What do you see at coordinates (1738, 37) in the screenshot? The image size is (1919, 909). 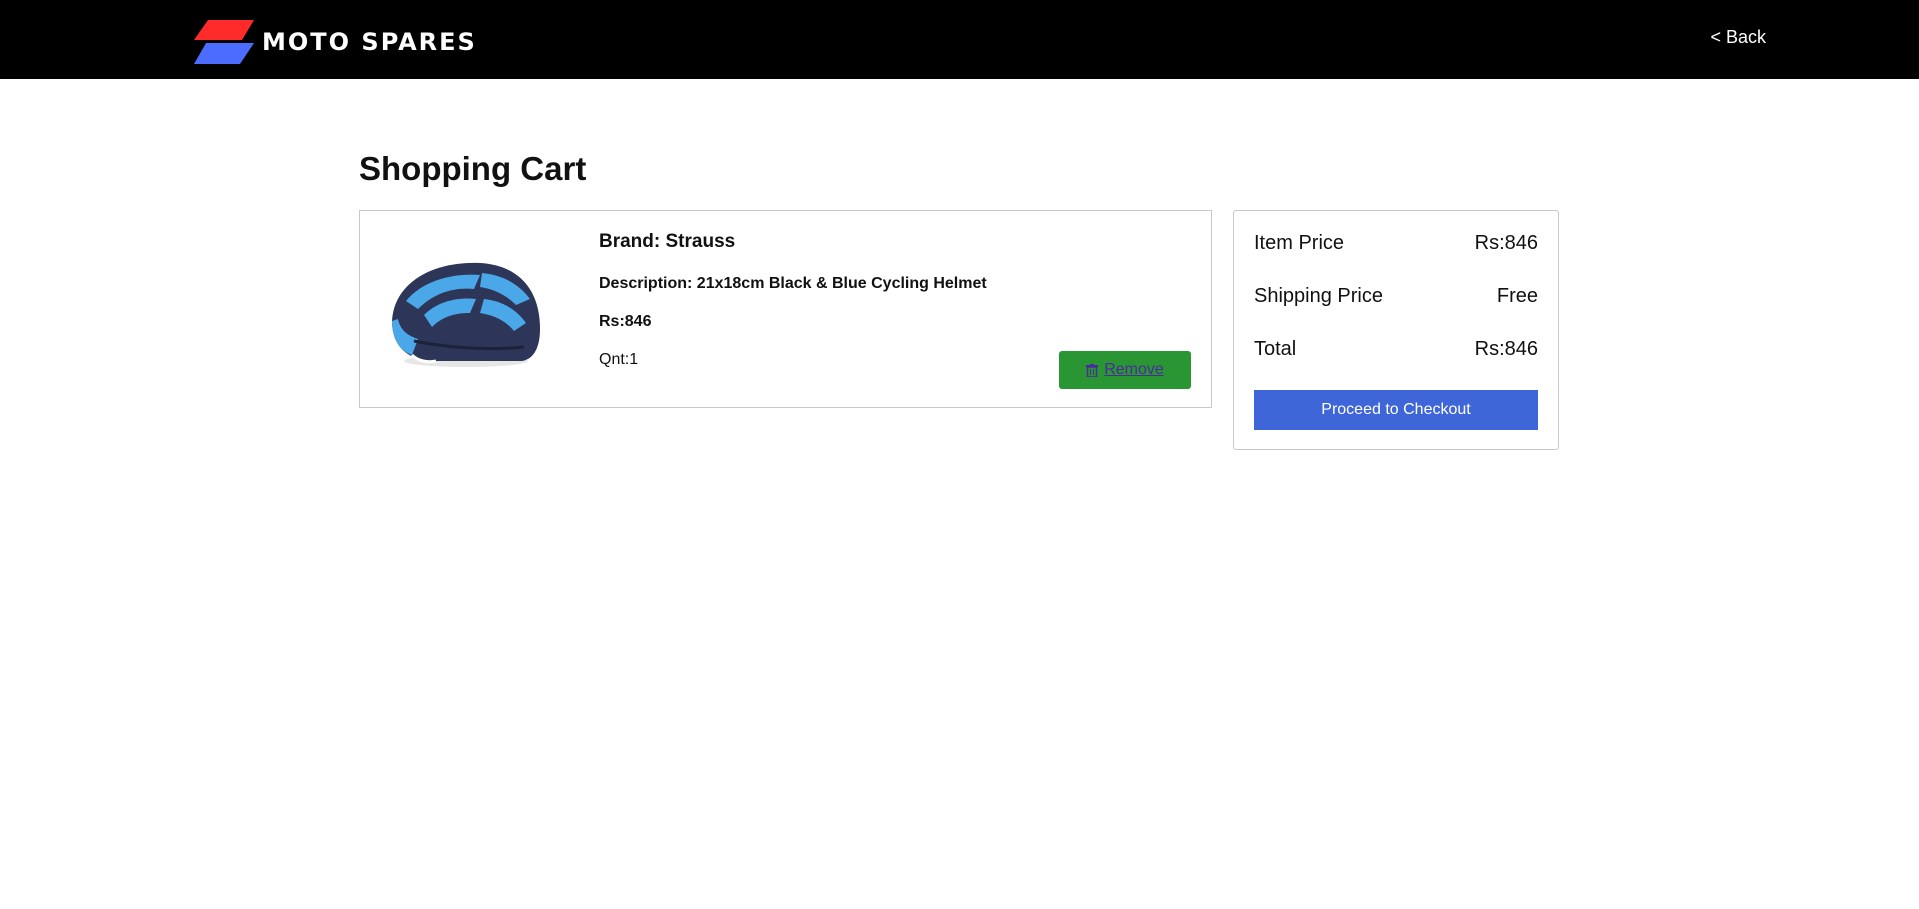 I see `back-link: < Back` at bounding box center [1738, 37].